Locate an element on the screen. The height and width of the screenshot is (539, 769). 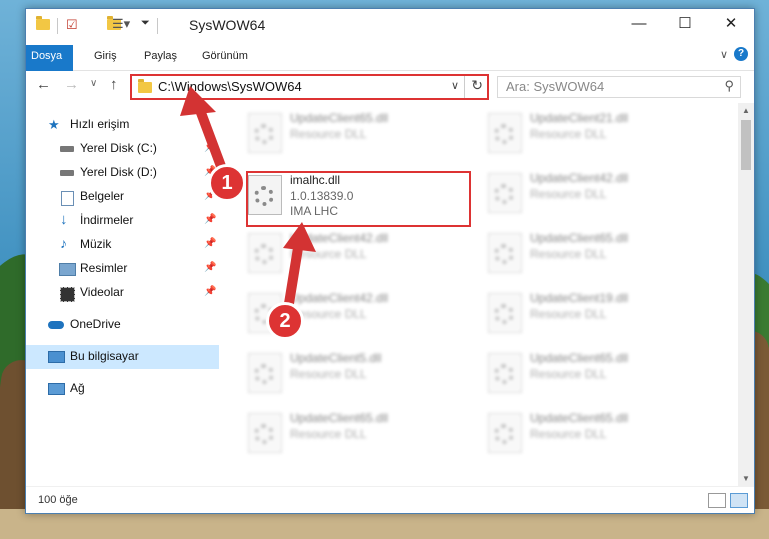
scroll-up-icon: ▲ is located at coordinates (746, 111).